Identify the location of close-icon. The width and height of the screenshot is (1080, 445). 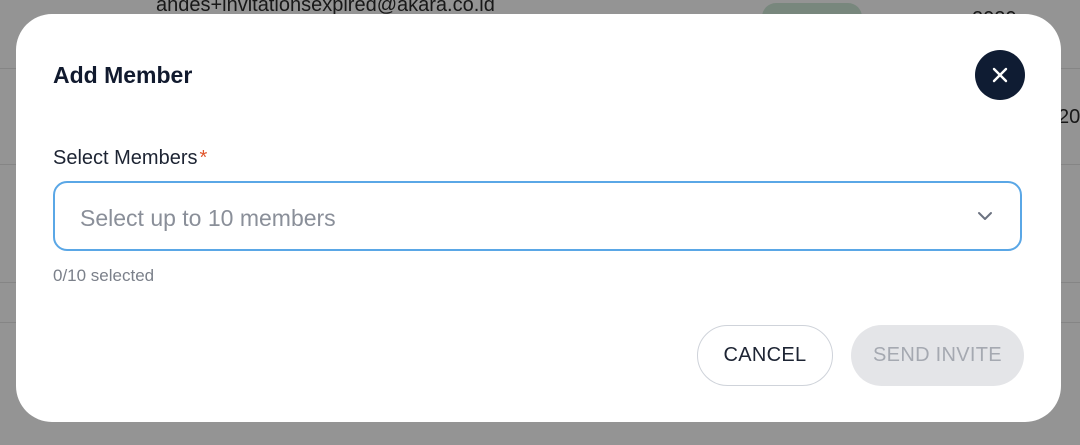
(1000, 75).